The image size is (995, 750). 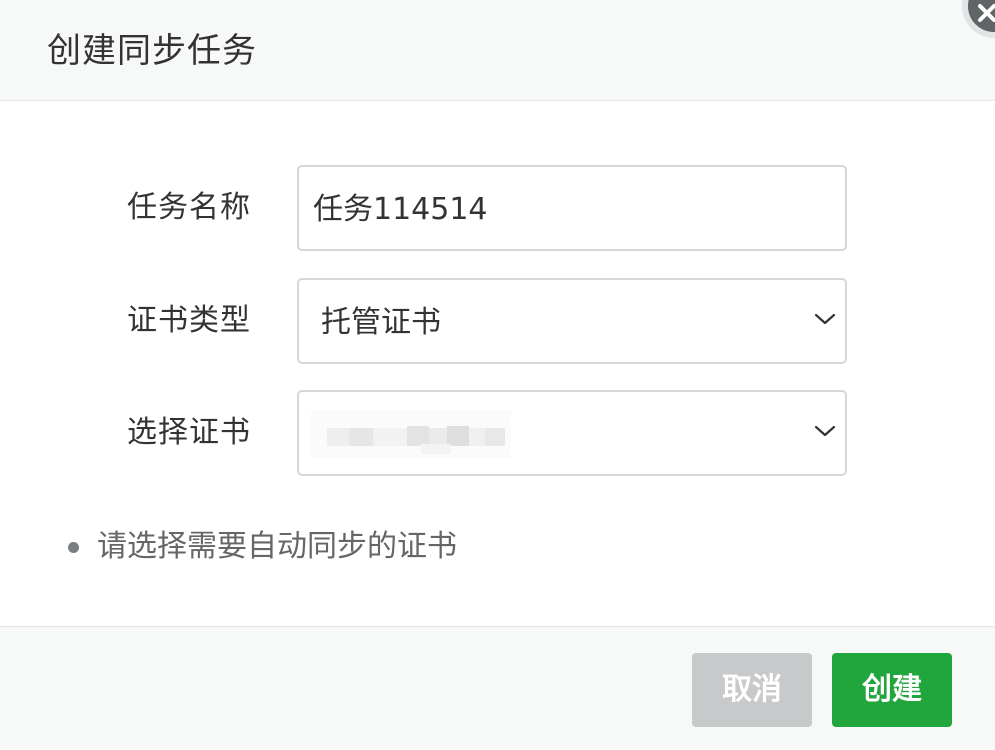 What do you see at coordinates (572, 433) in the screenshot?
I see `cert-select` at bounding box center [572, 433].